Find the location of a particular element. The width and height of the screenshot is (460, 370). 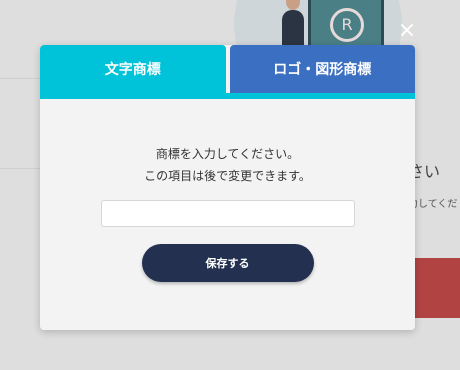

instruction-text: 商標を入力してください。 is located at coordinates (227, 154).